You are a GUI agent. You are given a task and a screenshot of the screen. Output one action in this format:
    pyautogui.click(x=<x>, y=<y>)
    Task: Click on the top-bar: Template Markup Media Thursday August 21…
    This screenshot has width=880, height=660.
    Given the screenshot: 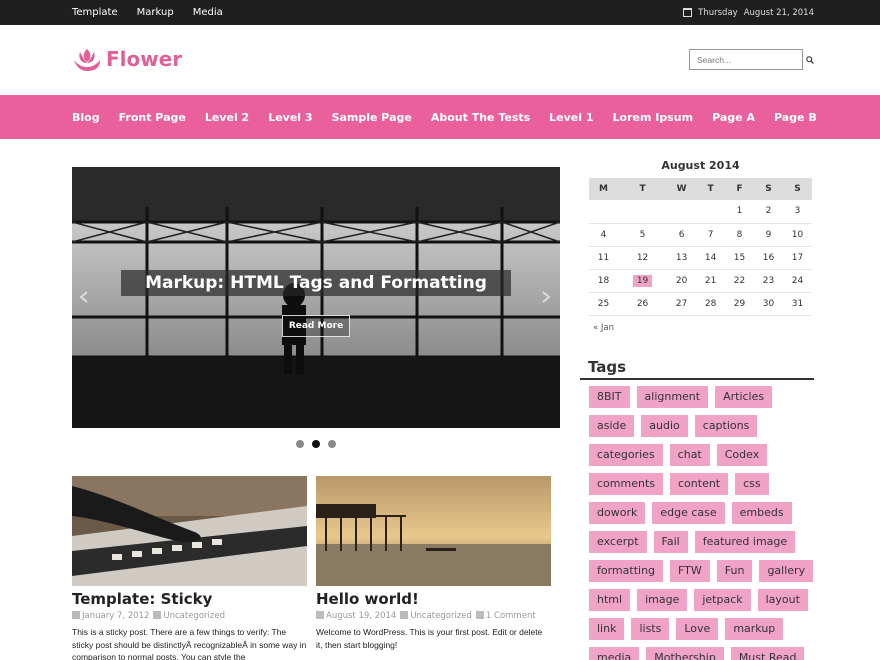 What is the action you would take?
    pyautogui.click(x=440, y=12)
    